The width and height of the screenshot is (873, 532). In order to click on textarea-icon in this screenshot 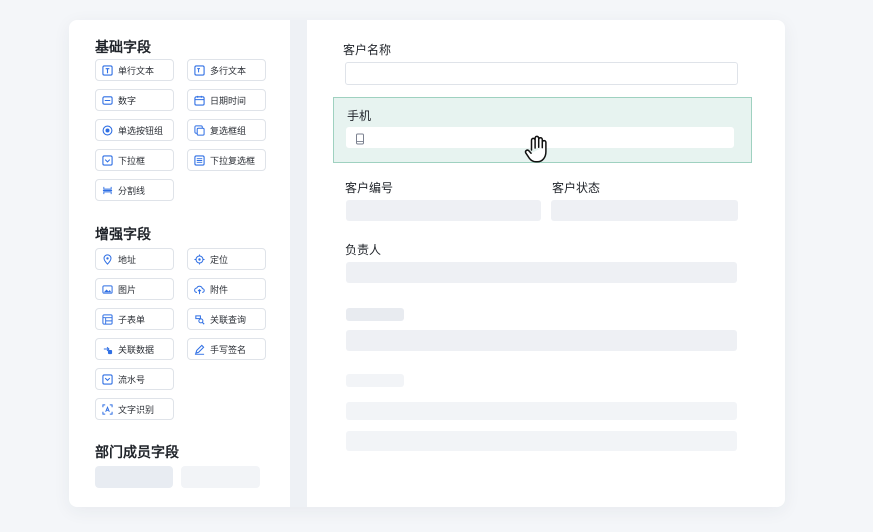, I will do `click(199, 70)`.